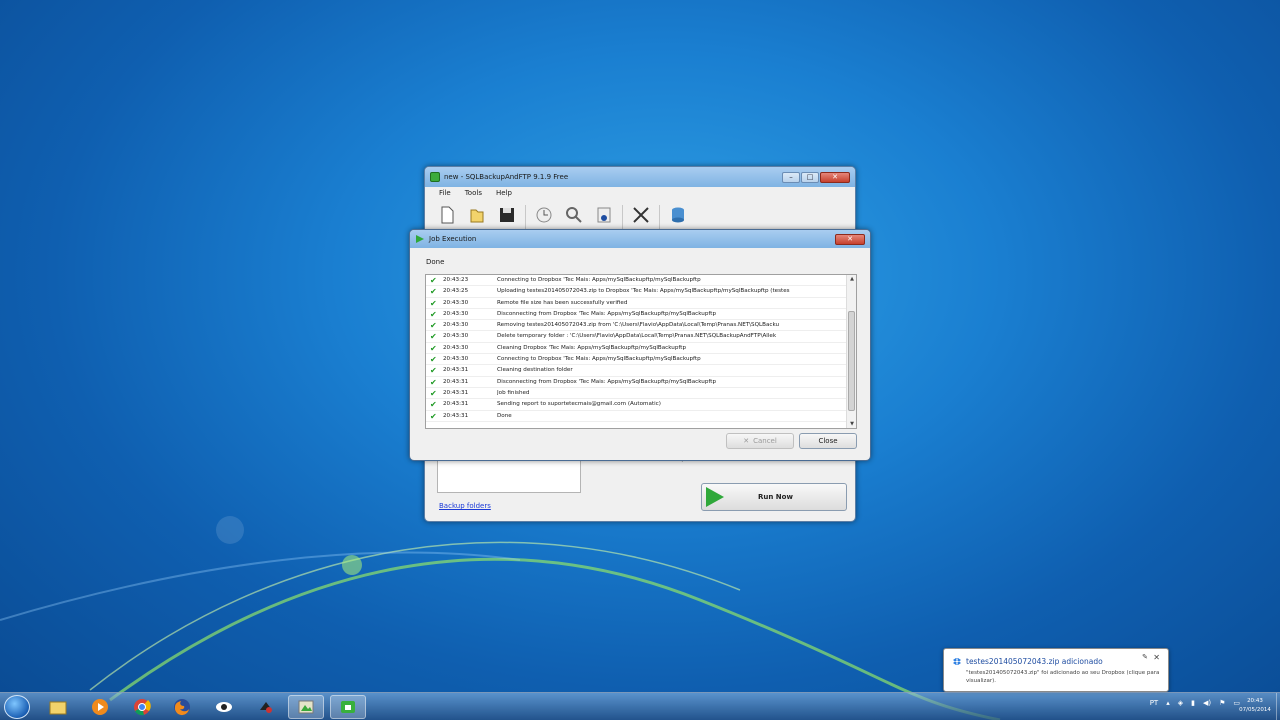 The width and height of the screenshot is (1280, 720). What do you see at coordinates (957, 661) in the screenshot?
I see `dropbox-icon` at bounding box center [957, 661].